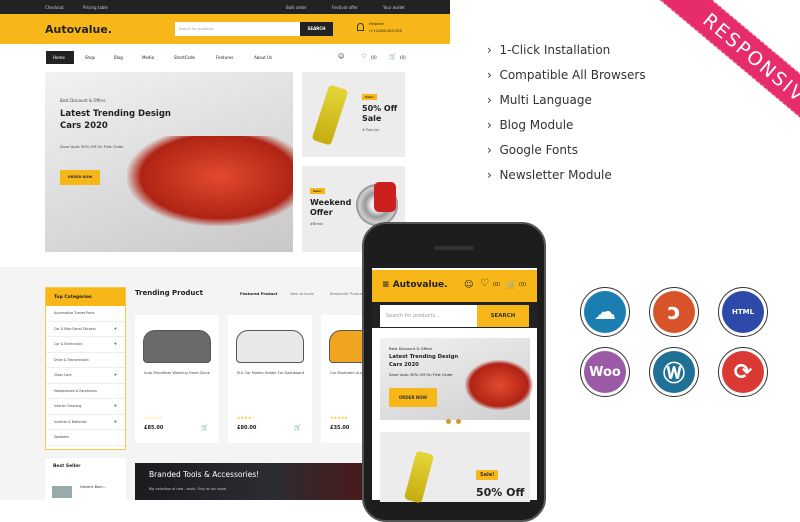 This screenshot has width=800, height=522. What do you see at coordinates (345, 7) in the screenshot?
I see `festival-offer-link: Festival offer` at bounding box center [345, 7].